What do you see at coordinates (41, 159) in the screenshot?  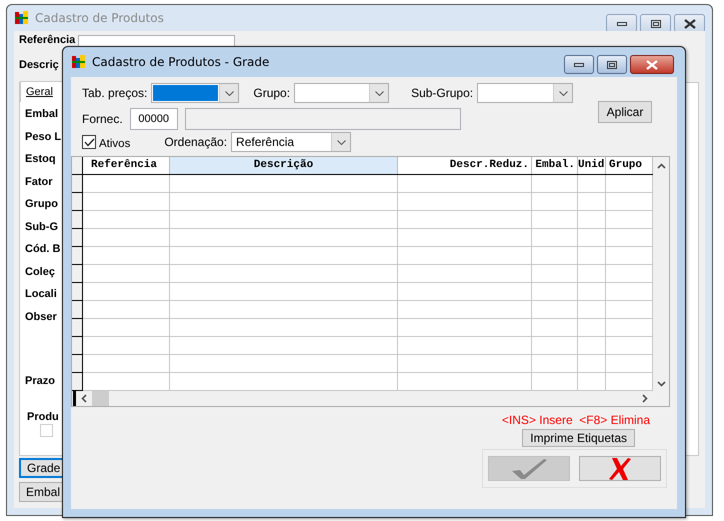 I see `field-label: Estoq` at bounding box center [41, 159].